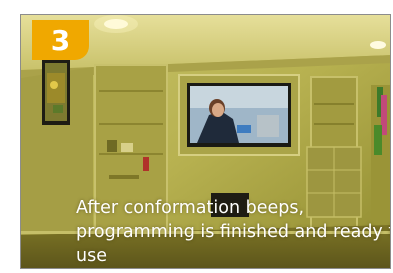 The image size is (393, 273). I want to click on step-number: 3, so click(60, 40).